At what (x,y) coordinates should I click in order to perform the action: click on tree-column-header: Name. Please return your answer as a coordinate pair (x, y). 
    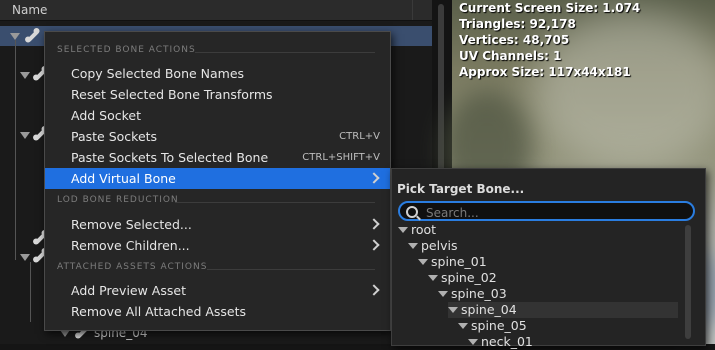
    Looking at the image, I should click on (216, 10).